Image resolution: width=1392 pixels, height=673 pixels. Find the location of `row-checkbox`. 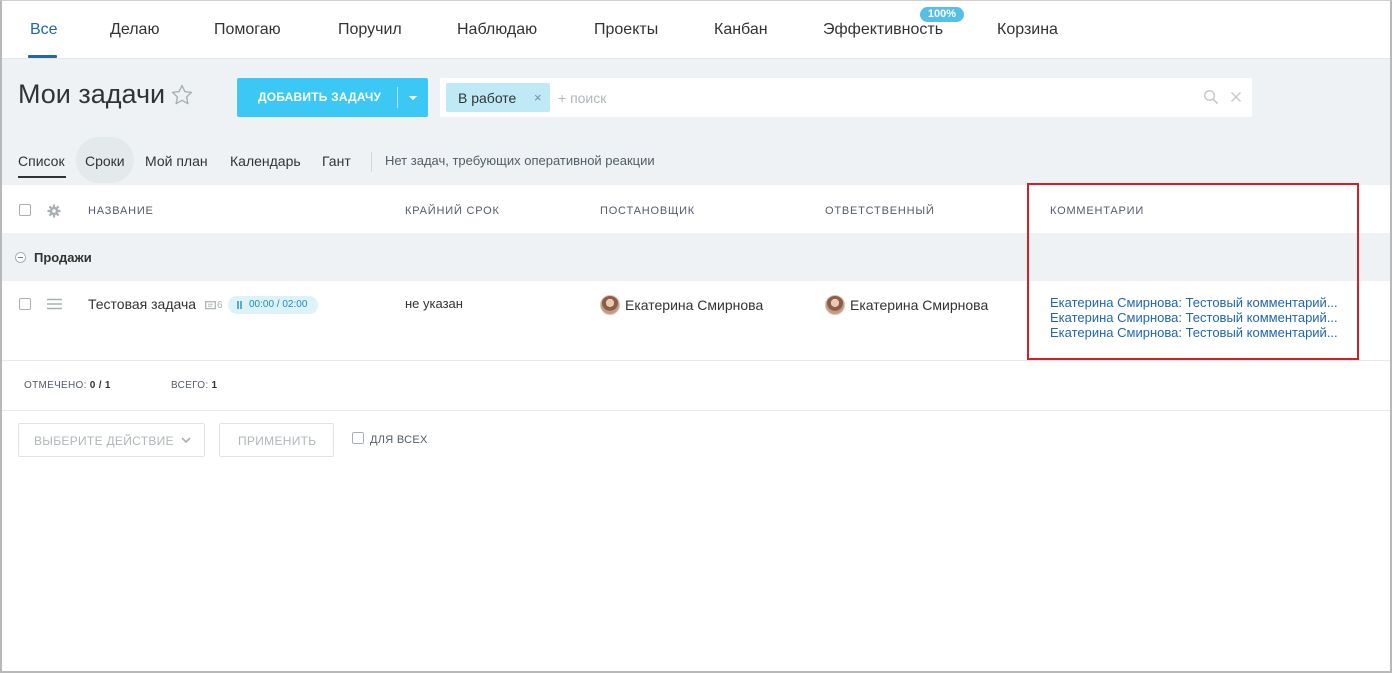

row-checkbox is located at coordinates (25, 304).